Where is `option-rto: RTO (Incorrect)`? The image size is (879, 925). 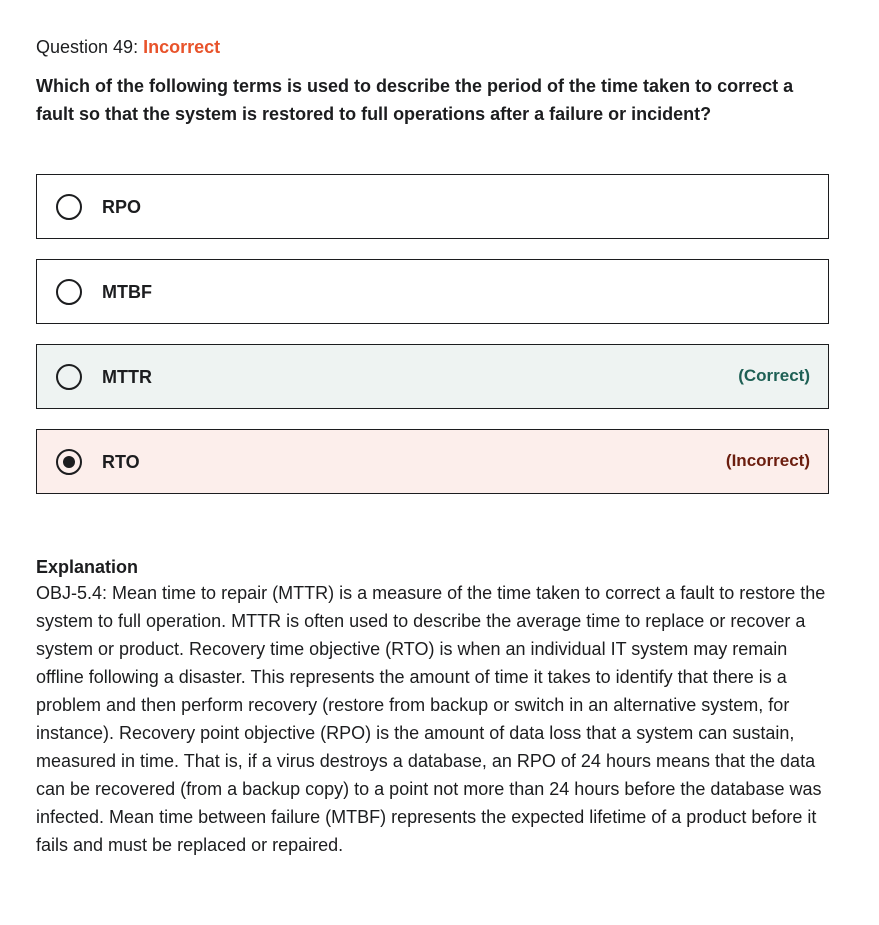
option-rto: RTO (Incorrect) is located at coordinates (432, 461).